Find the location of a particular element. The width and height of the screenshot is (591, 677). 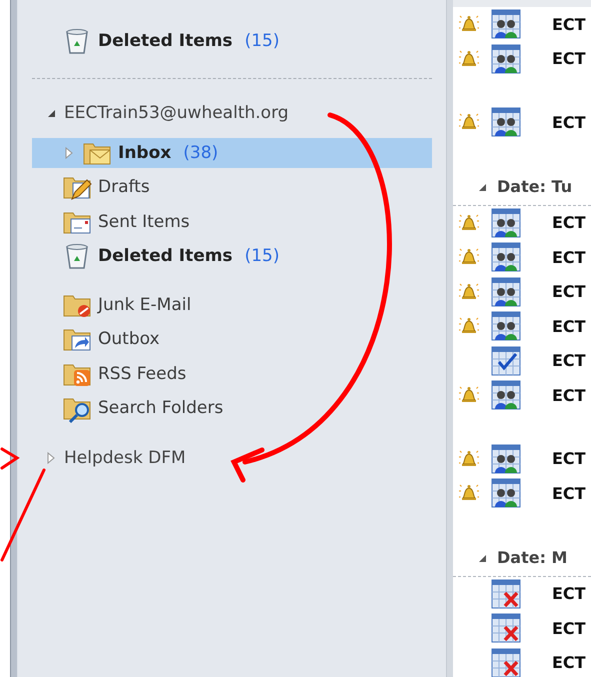

folder-label: Sent Items is located at coordinates (144, 222).